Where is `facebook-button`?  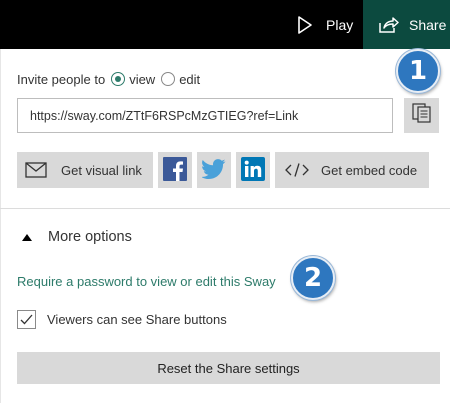
facebook-button is located at coordinates (175, 170).